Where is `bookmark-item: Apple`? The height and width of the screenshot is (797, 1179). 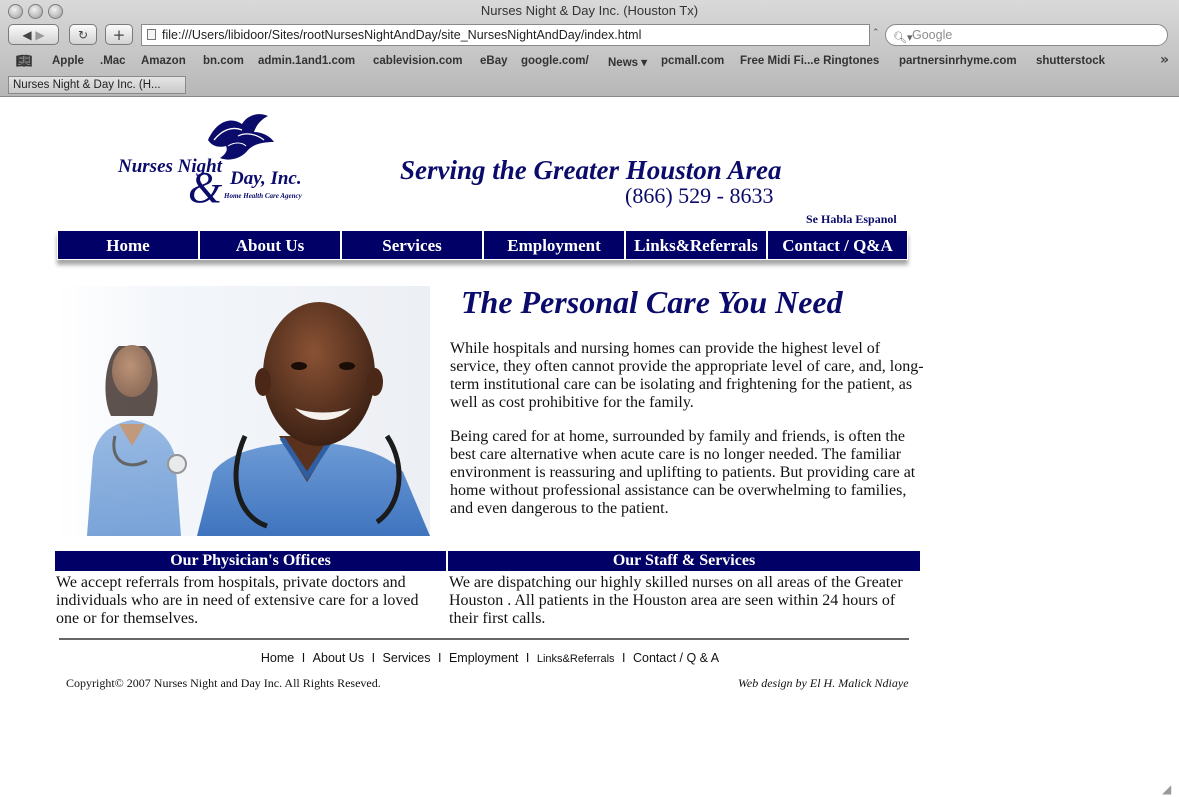 bookmark-item: Apple is located at coordinates (68, 61).